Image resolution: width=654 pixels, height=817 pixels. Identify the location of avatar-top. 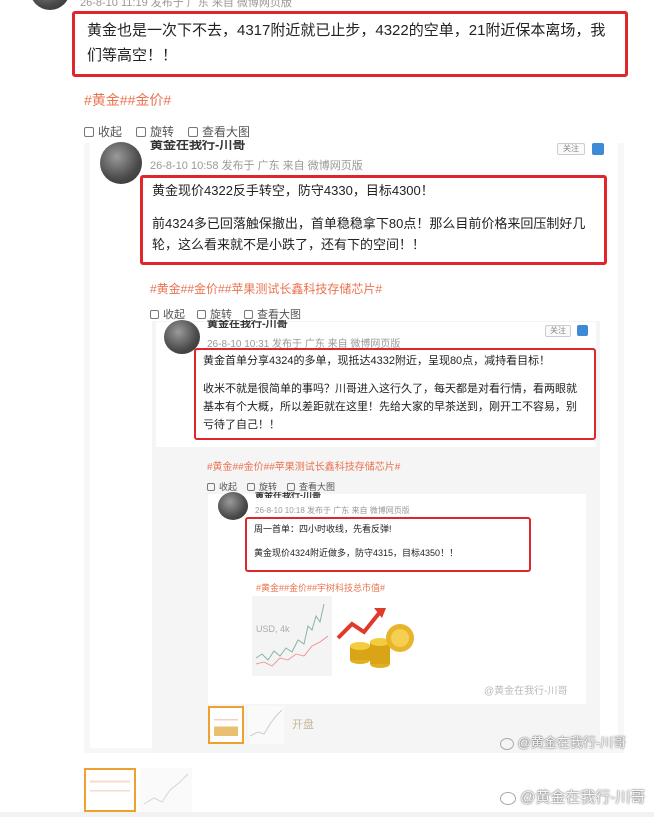
(50, 5).